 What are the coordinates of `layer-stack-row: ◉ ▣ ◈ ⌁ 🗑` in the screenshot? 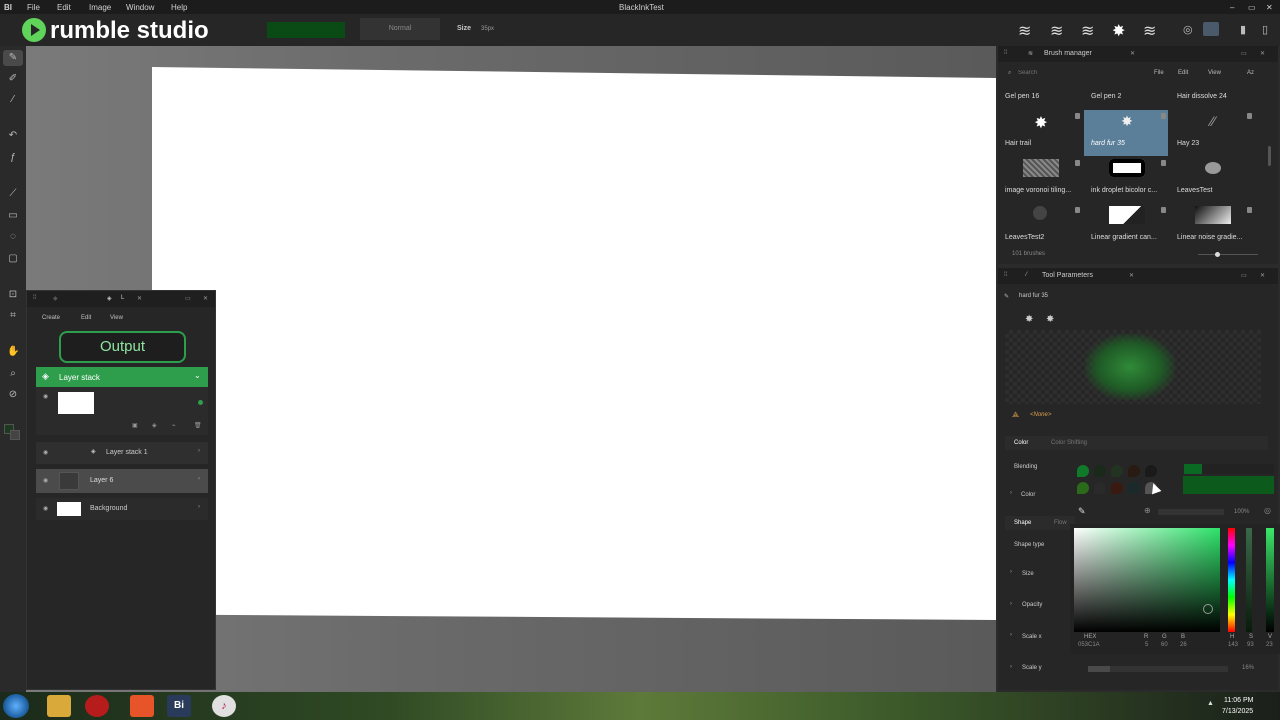 It's located at (122, 411).